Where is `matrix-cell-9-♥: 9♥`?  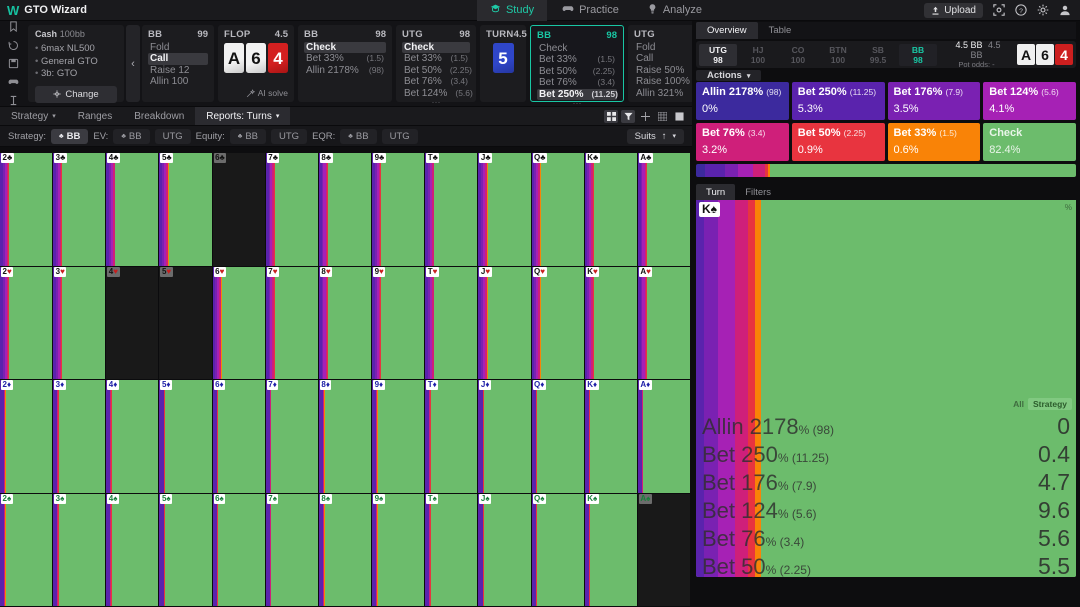 matrix-cell-9-♥: 9♥ is located at coordinates (398, 322).